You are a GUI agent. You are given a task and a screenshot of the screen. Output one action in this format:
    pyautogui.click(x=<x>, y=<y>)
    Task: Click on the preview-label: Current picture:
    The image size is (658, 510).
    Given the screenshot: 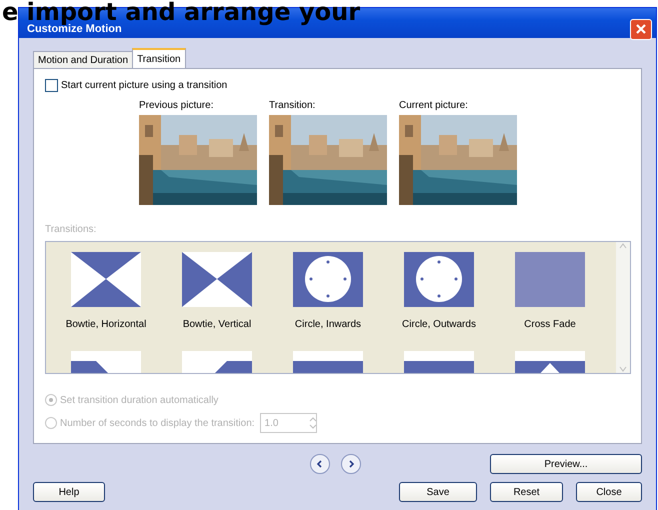 What is the action you would take?
    pyautogui.click(x=434, y=105)
    